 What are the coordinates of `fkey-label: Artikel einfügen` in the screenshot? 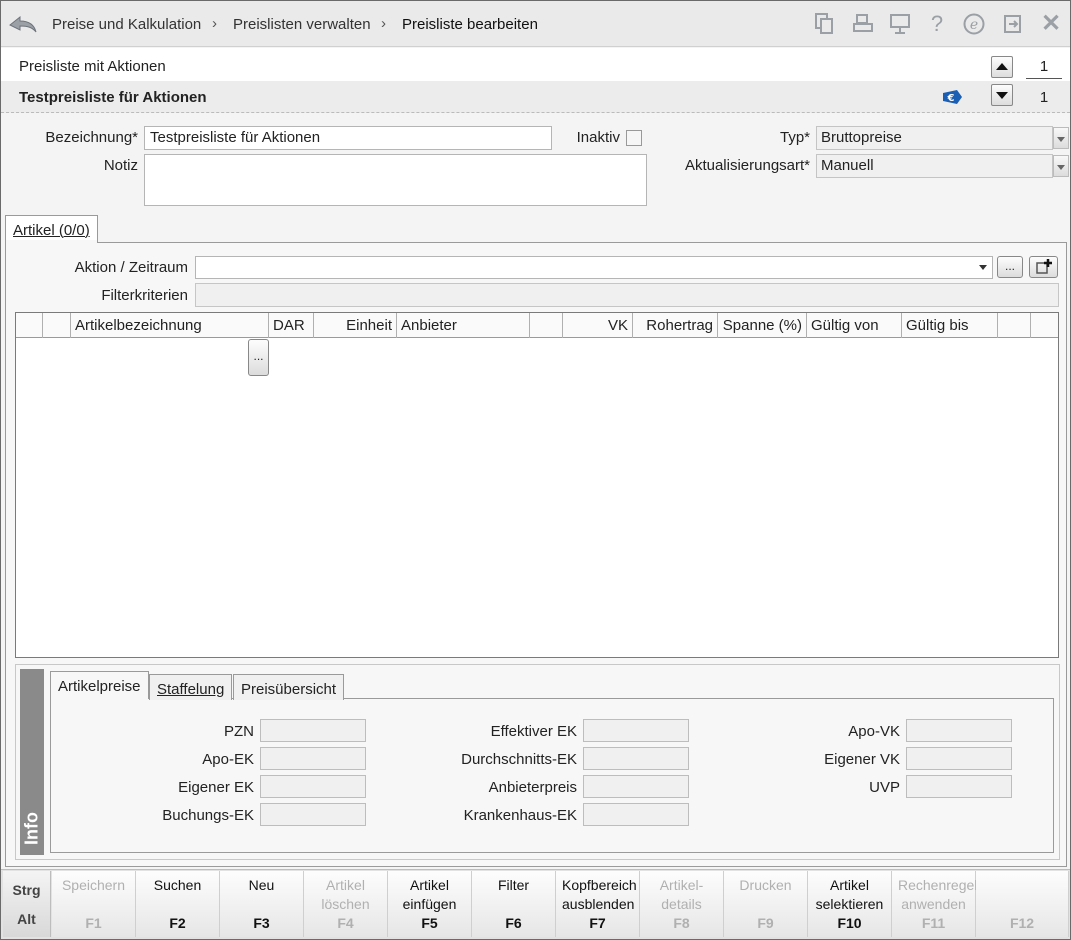 It's located at (429, 894).